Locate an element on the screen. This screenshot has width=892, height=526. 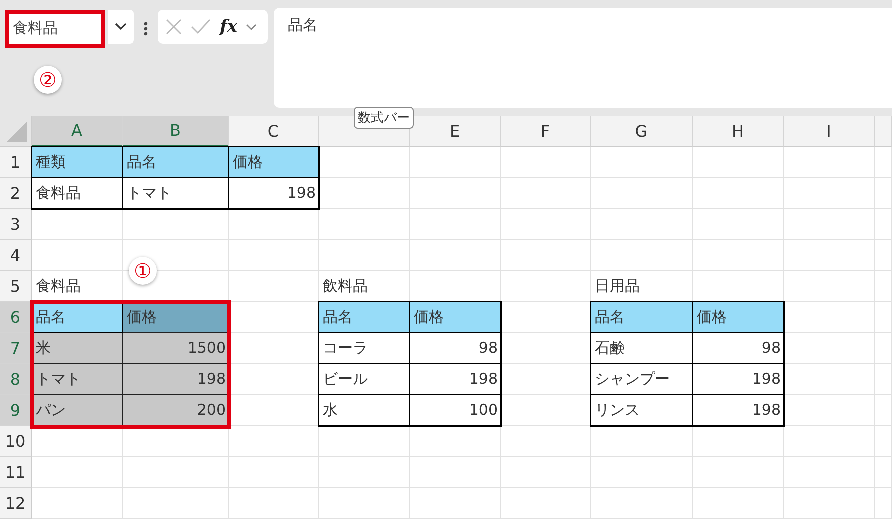
dropdown-button is located at coordinates (121, 27).